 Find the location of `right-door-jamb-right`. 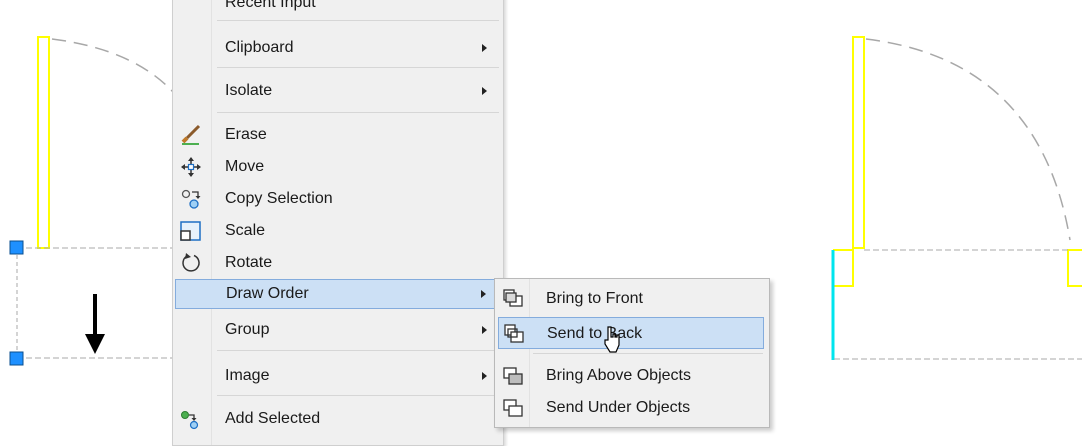

right-door-jamb-right is located at coordinates (1074, 268).